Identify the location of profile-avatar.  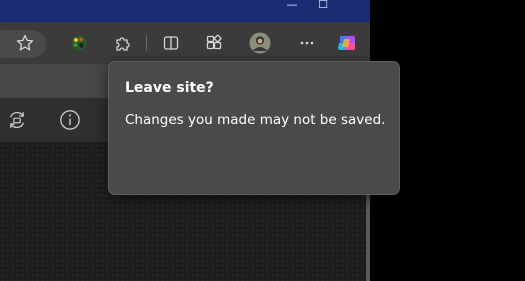
(260, 43).